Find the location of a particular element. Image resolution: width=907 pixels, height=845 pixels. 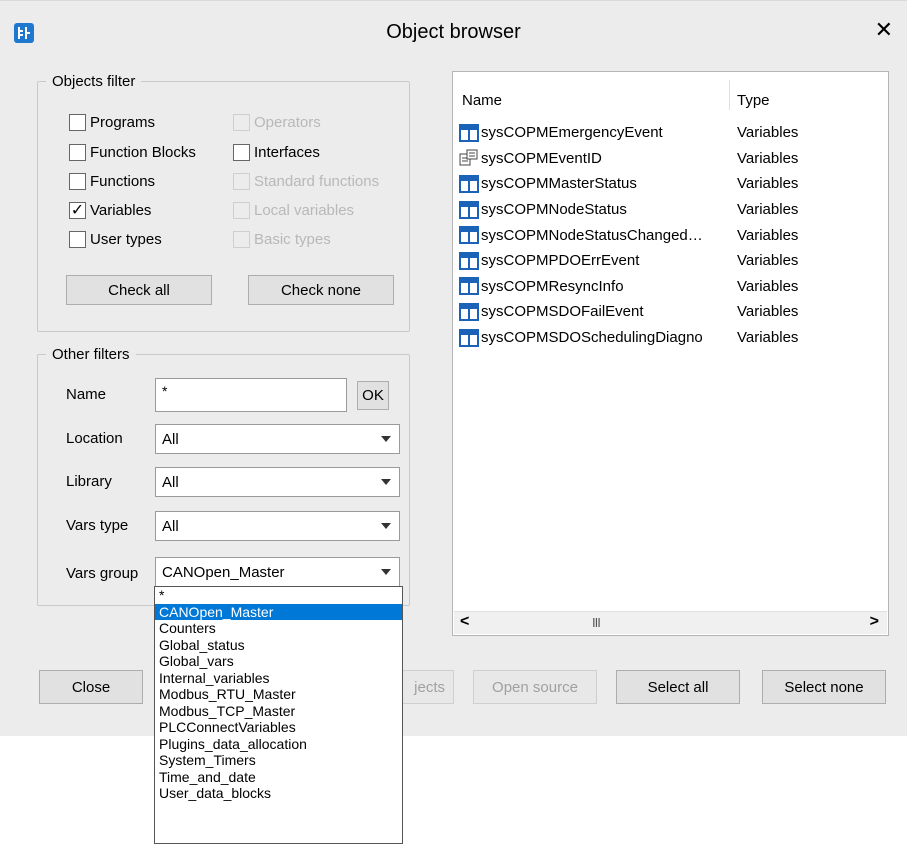

table-row: sysCOPMMasterStatus Variables is located at coordinates (671, 184).